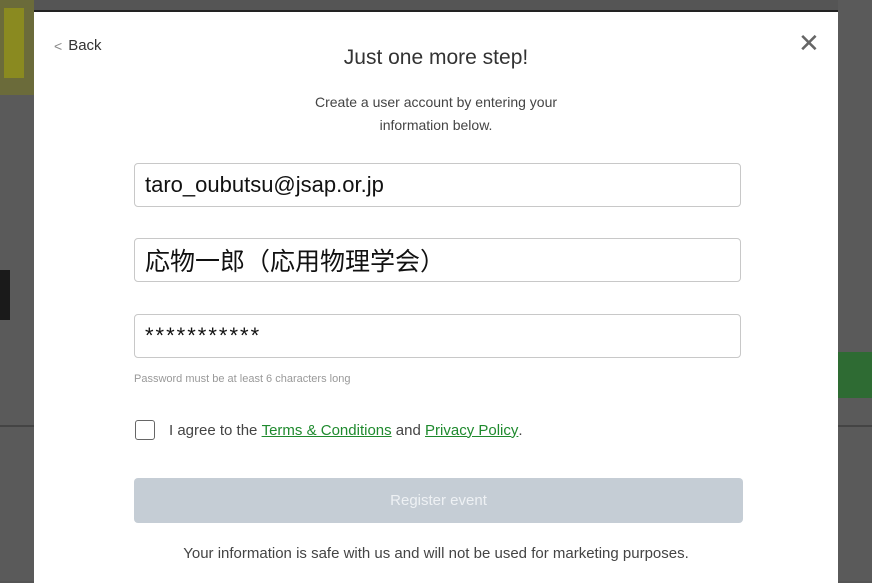 The image size is (872, 583). I want to click on register-button: Register event, so click(438, 500).